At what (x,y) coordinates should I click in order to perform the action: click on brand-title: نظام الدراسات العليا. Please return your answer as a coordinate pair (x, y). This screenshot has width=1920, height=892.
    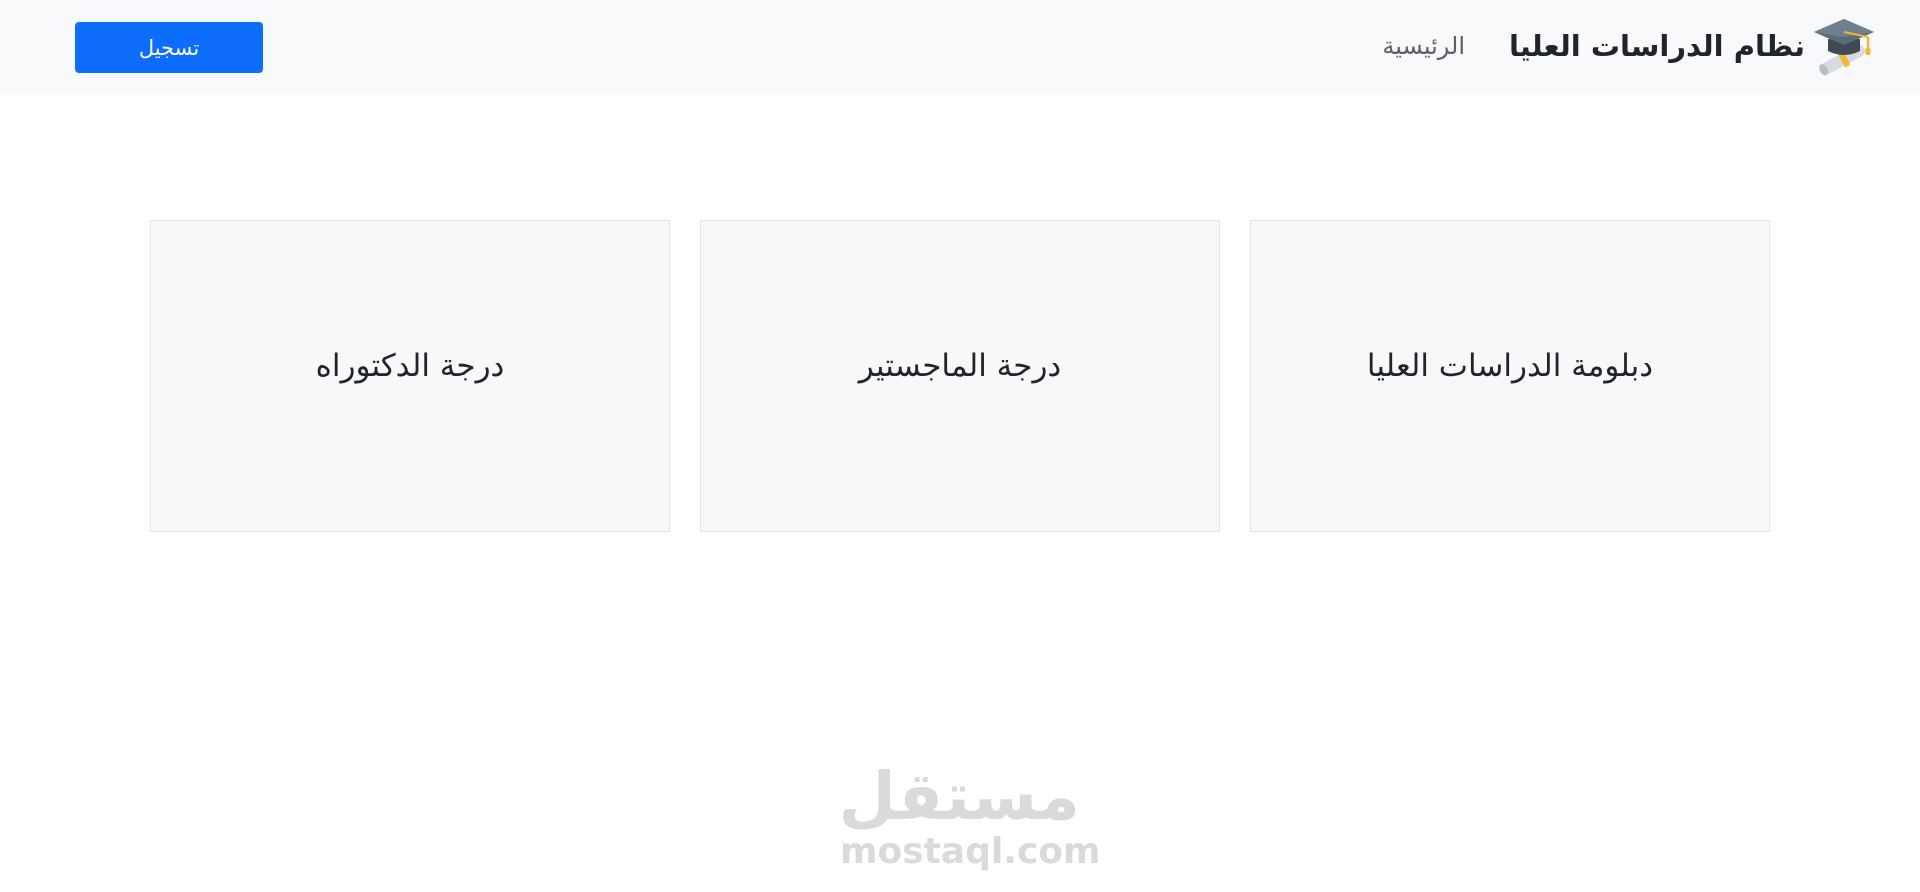
    Looking at the image, I should click on (1656, 46).